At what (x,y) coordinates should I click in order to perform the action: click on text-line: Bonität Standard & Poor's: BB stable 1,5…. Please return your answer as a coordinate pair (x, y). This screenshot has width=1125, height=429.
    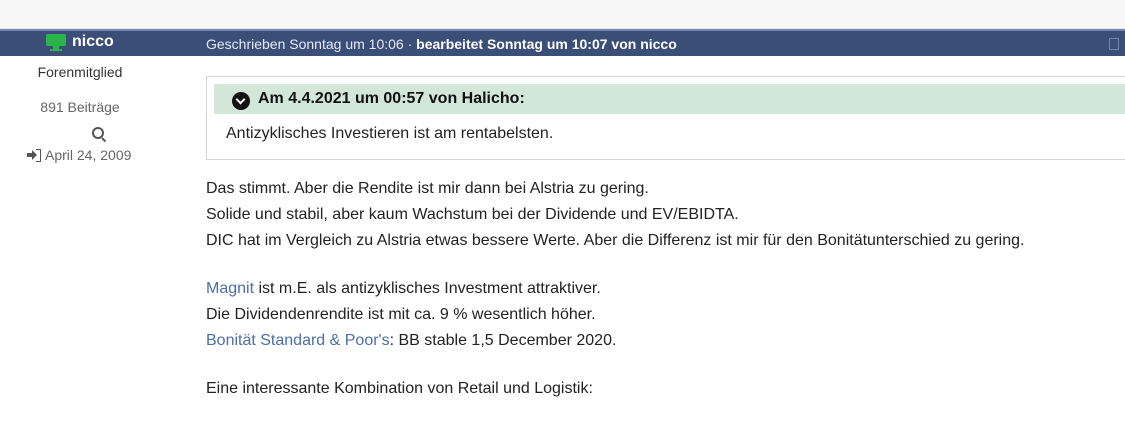
    Looking at the image, I should click on (615, 341).